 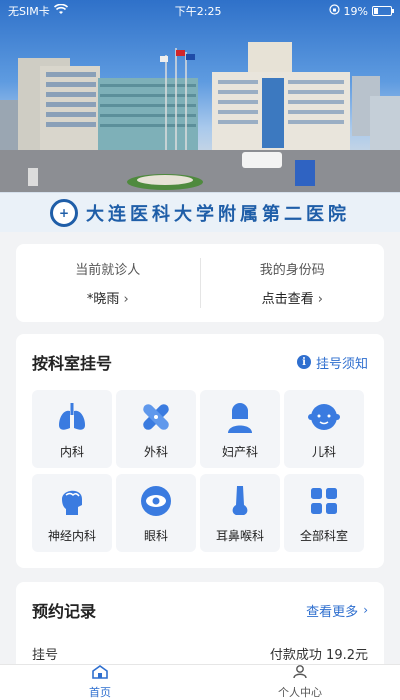 I want to click on record-row: 挂号 付款成功 19.2元, so click(x=200, y=653).